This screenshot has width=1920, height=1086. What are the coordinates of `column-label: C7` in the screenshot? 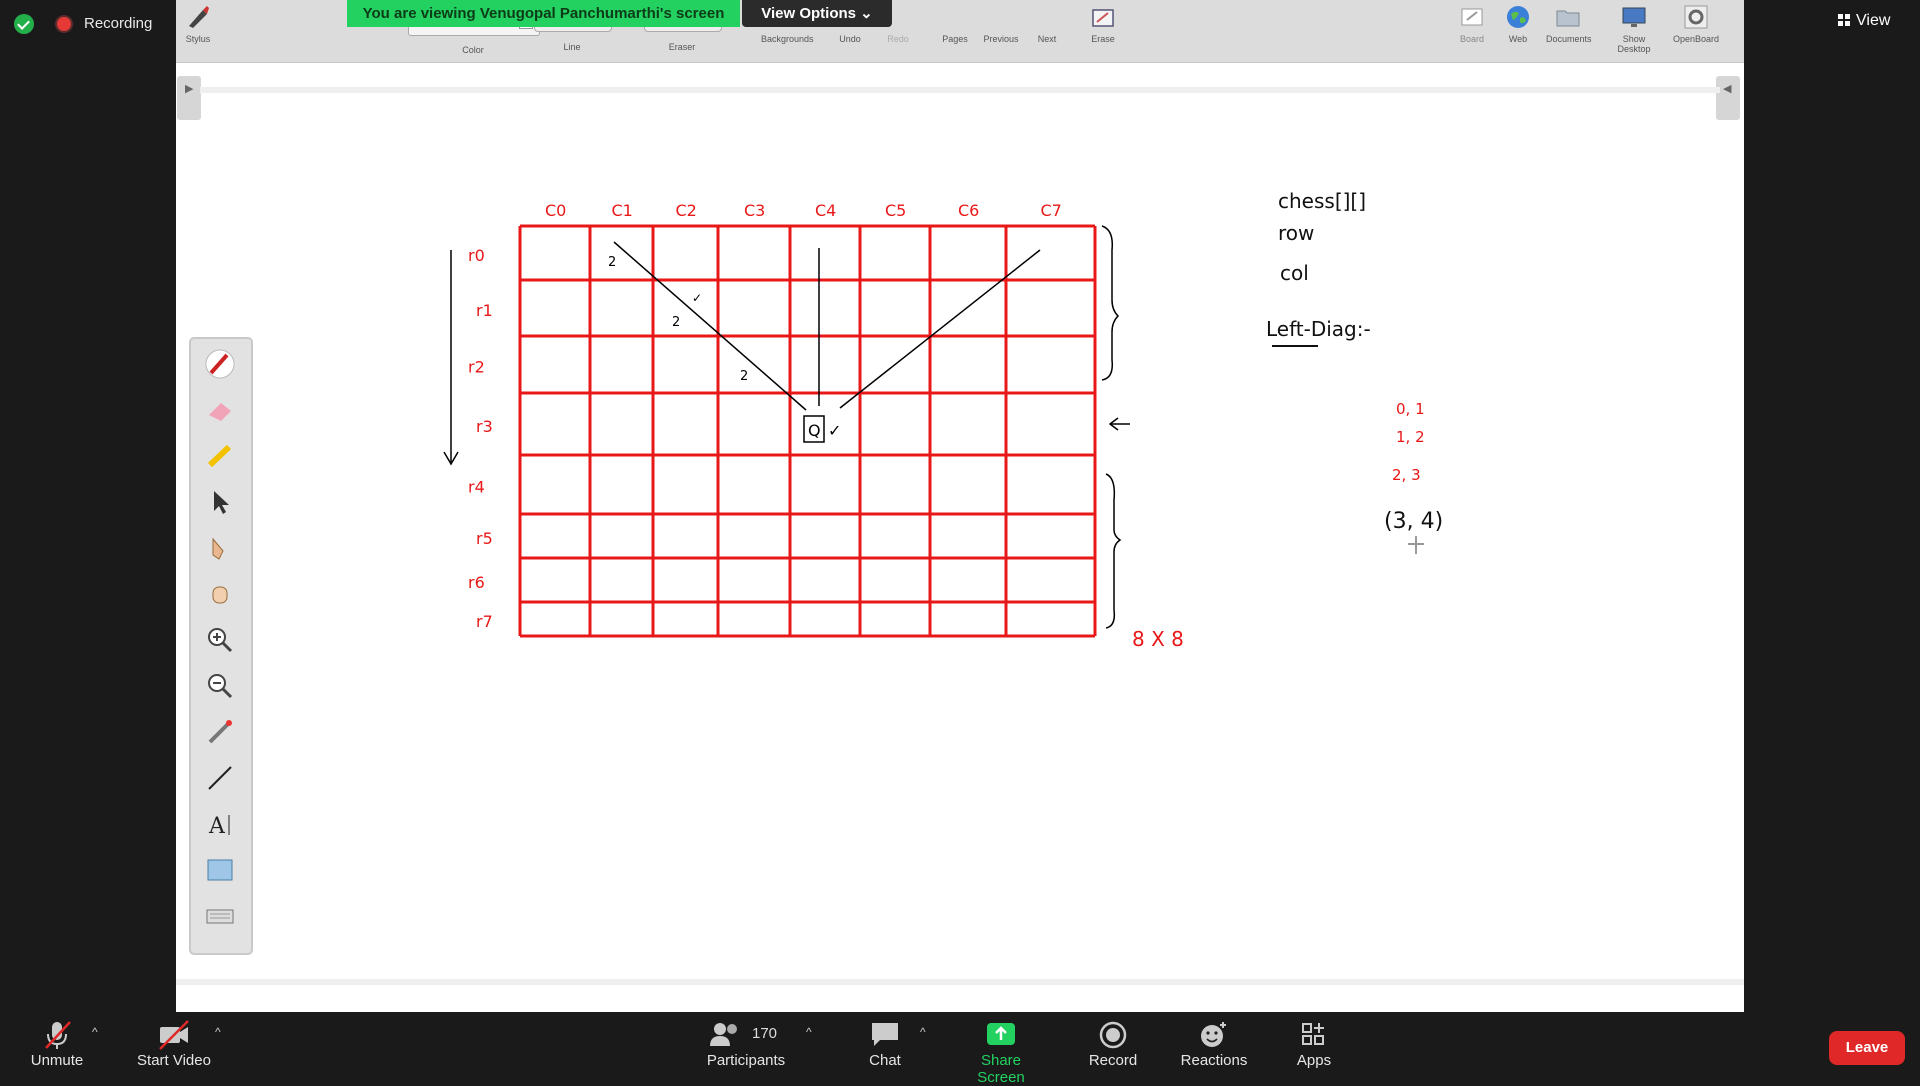 It's located at (1051, 210).